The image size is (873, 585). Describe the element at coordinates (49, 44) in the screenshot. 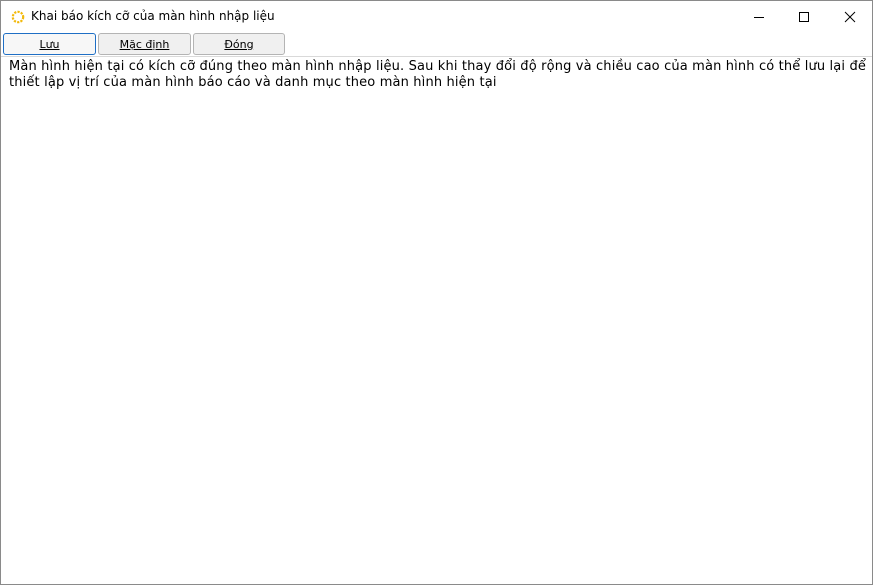

I see `save-button: Lưu` at that location.